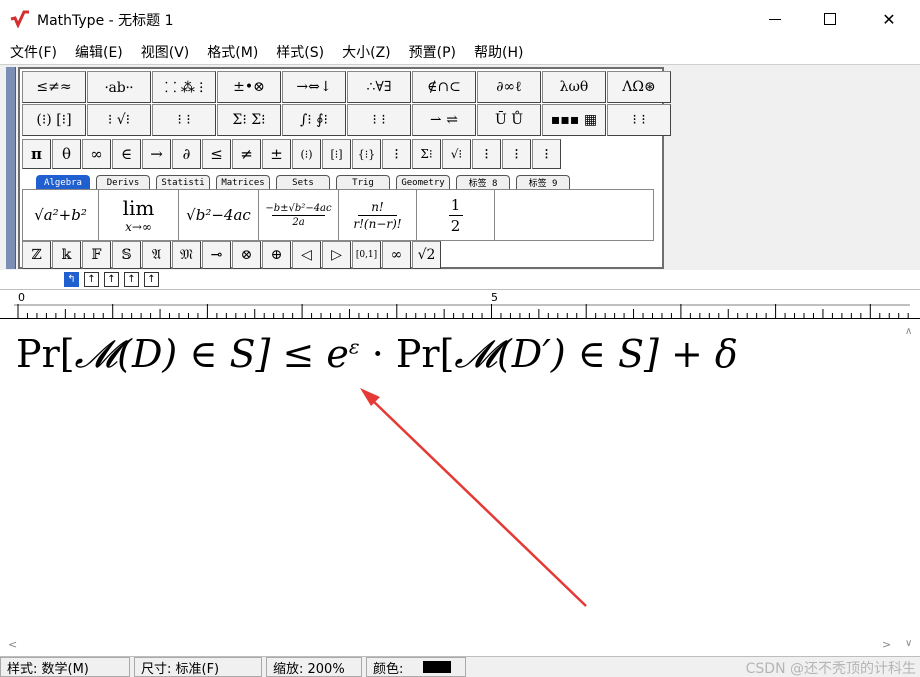 This screenshot has height=677, width=920. I want to click on braces-button: {⁝}, so click(366, 154).